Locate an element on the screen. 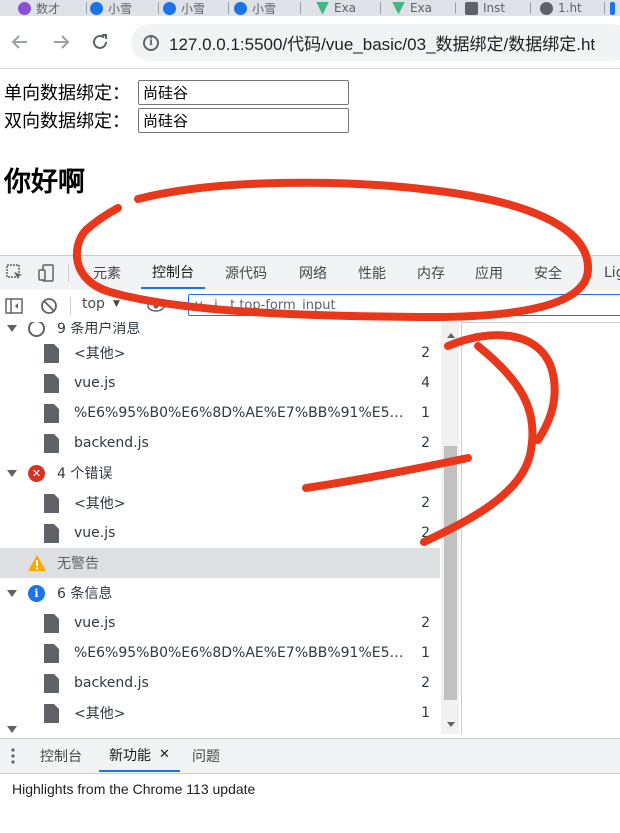 This screenshot has width=620, height=833. globe-icon is located at coordinates (546, 8).